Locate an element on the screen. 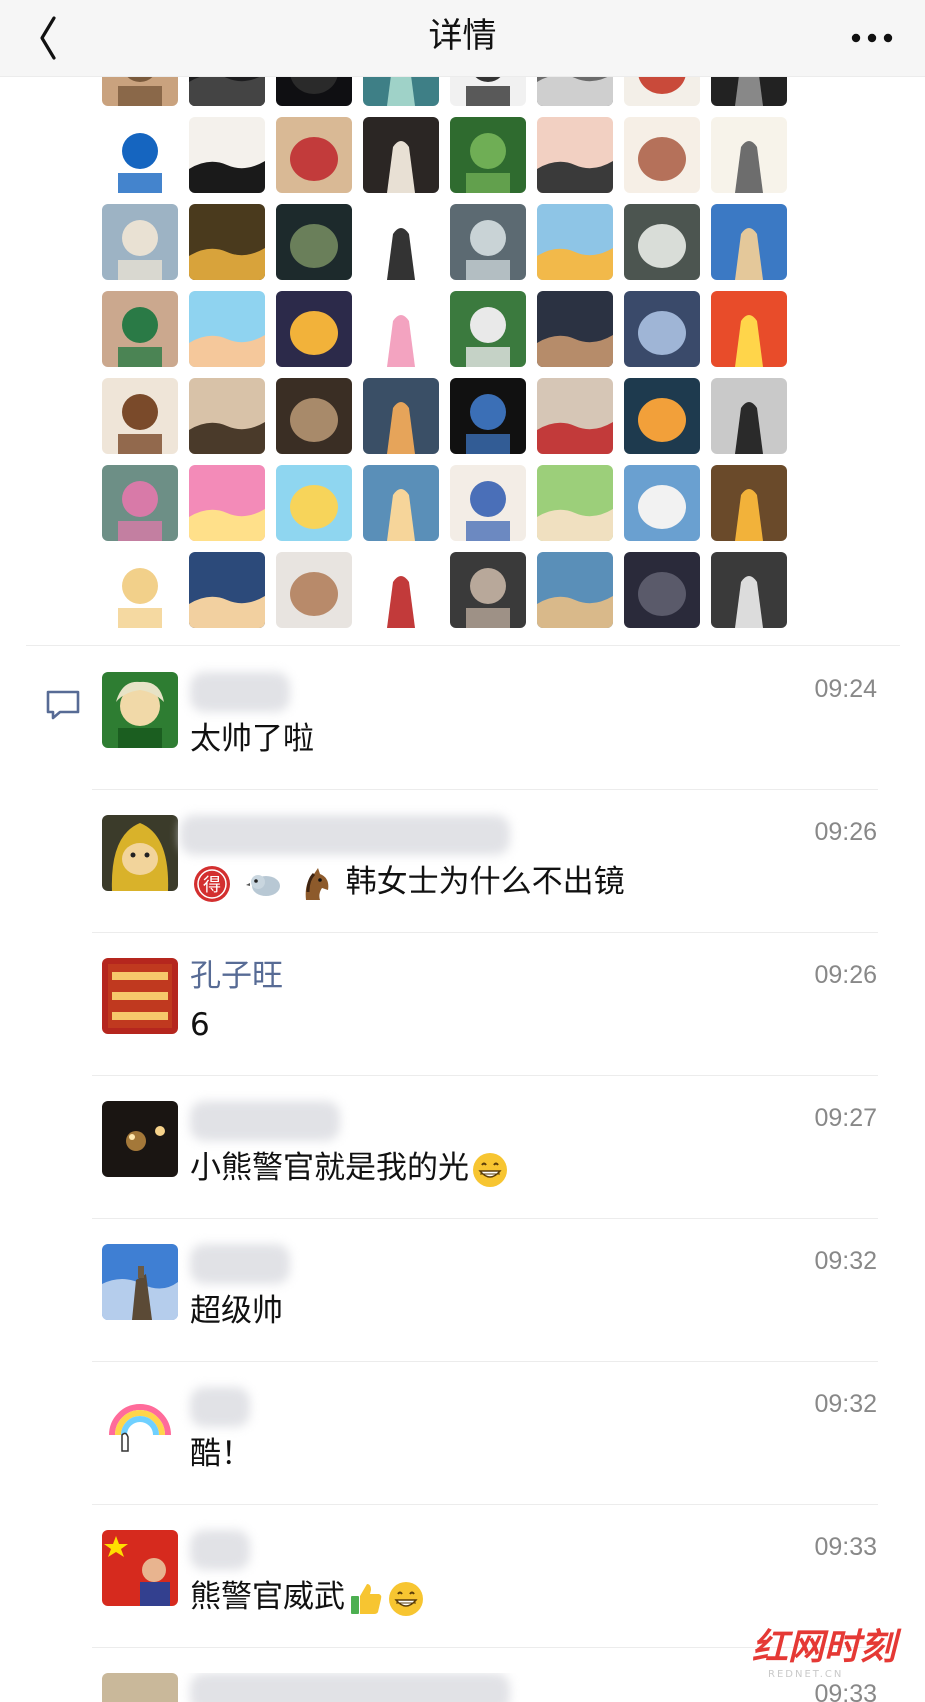 The width and height of the screenshot is (925, 1702). comment-text: 得 韩女士为什么不出镜 is located at coordinates (407, 882).